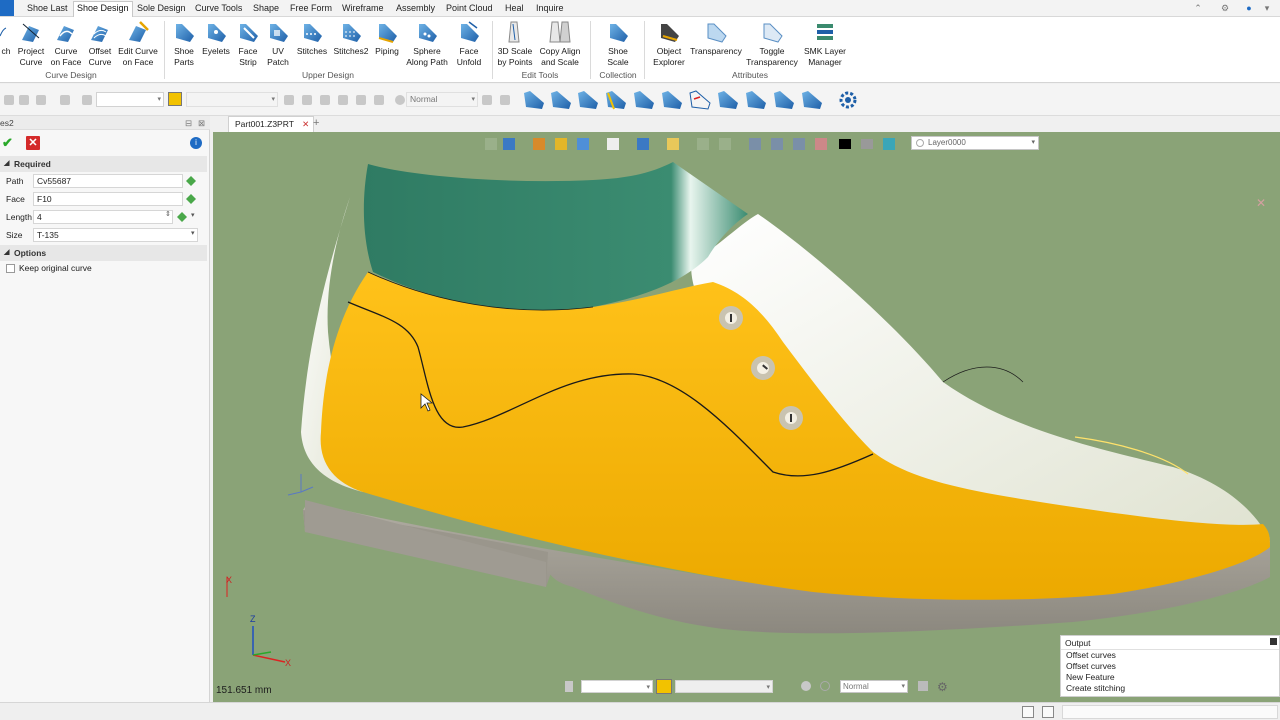 The height and width of the screenshot is (720, 1280). What do you see at coordinates (193, 233) in the screenshot?
I see `chevron-down-icon: ▾` at bounding box center [193, 233].